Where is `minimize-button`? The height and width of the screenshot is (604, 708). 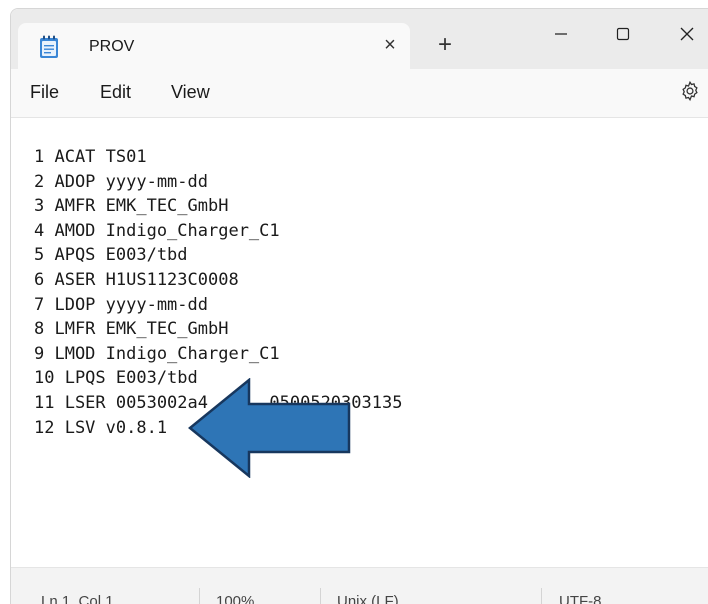 minimize-button is located at coordinates (561, 34).